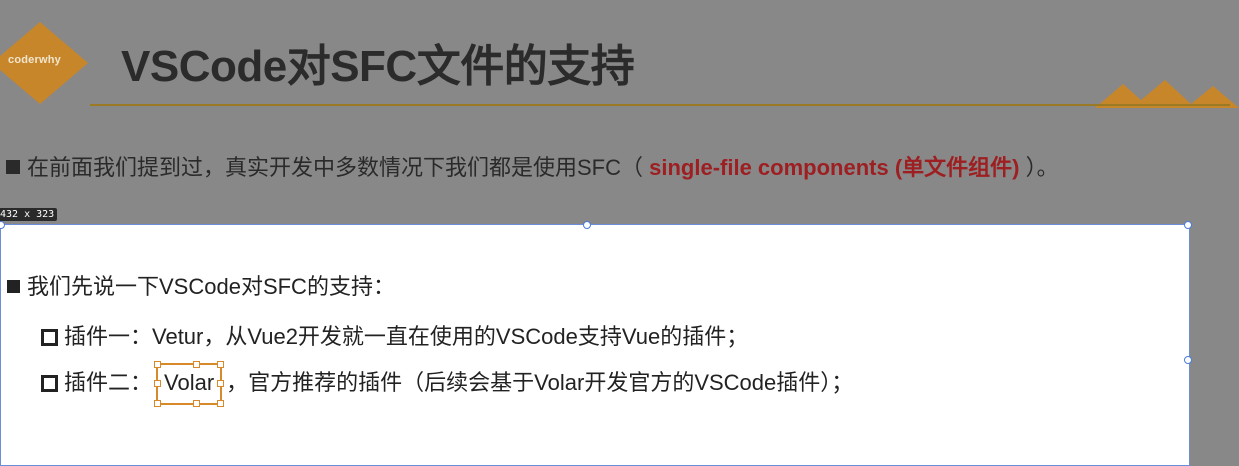  What do you see at coordinates (211, 286) in the screenshot?
I see `panel-heading: 我们先说一下VSCode对SFC的支持：` at bounding box center [211, 286].